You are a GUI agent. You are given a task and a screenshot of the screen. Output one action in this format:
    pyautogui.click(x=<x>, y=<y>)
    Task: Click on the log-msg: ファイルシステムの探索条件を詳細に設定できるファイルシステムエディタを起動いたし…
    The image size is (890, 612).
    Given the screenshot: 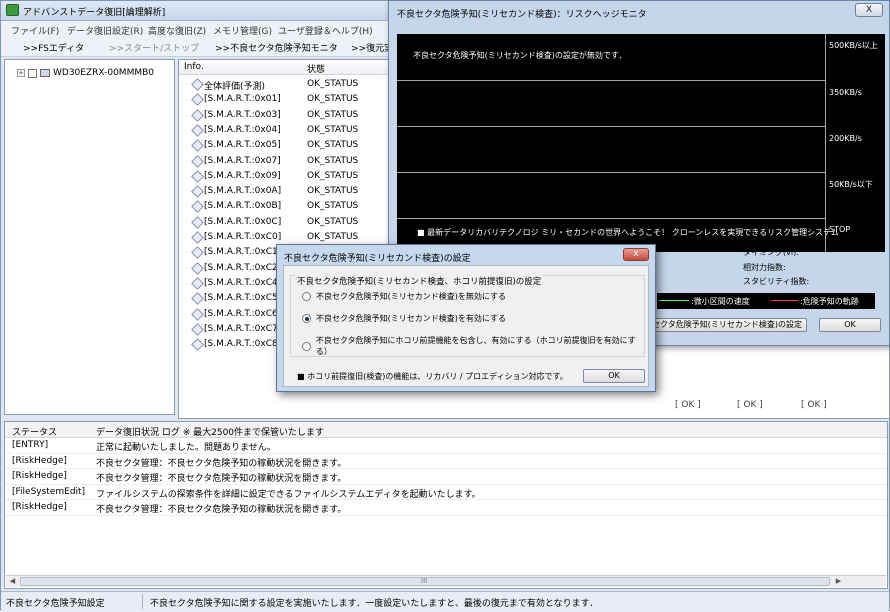 What is the action you would take?
    pyautogui.click(x=288, y=494)
    